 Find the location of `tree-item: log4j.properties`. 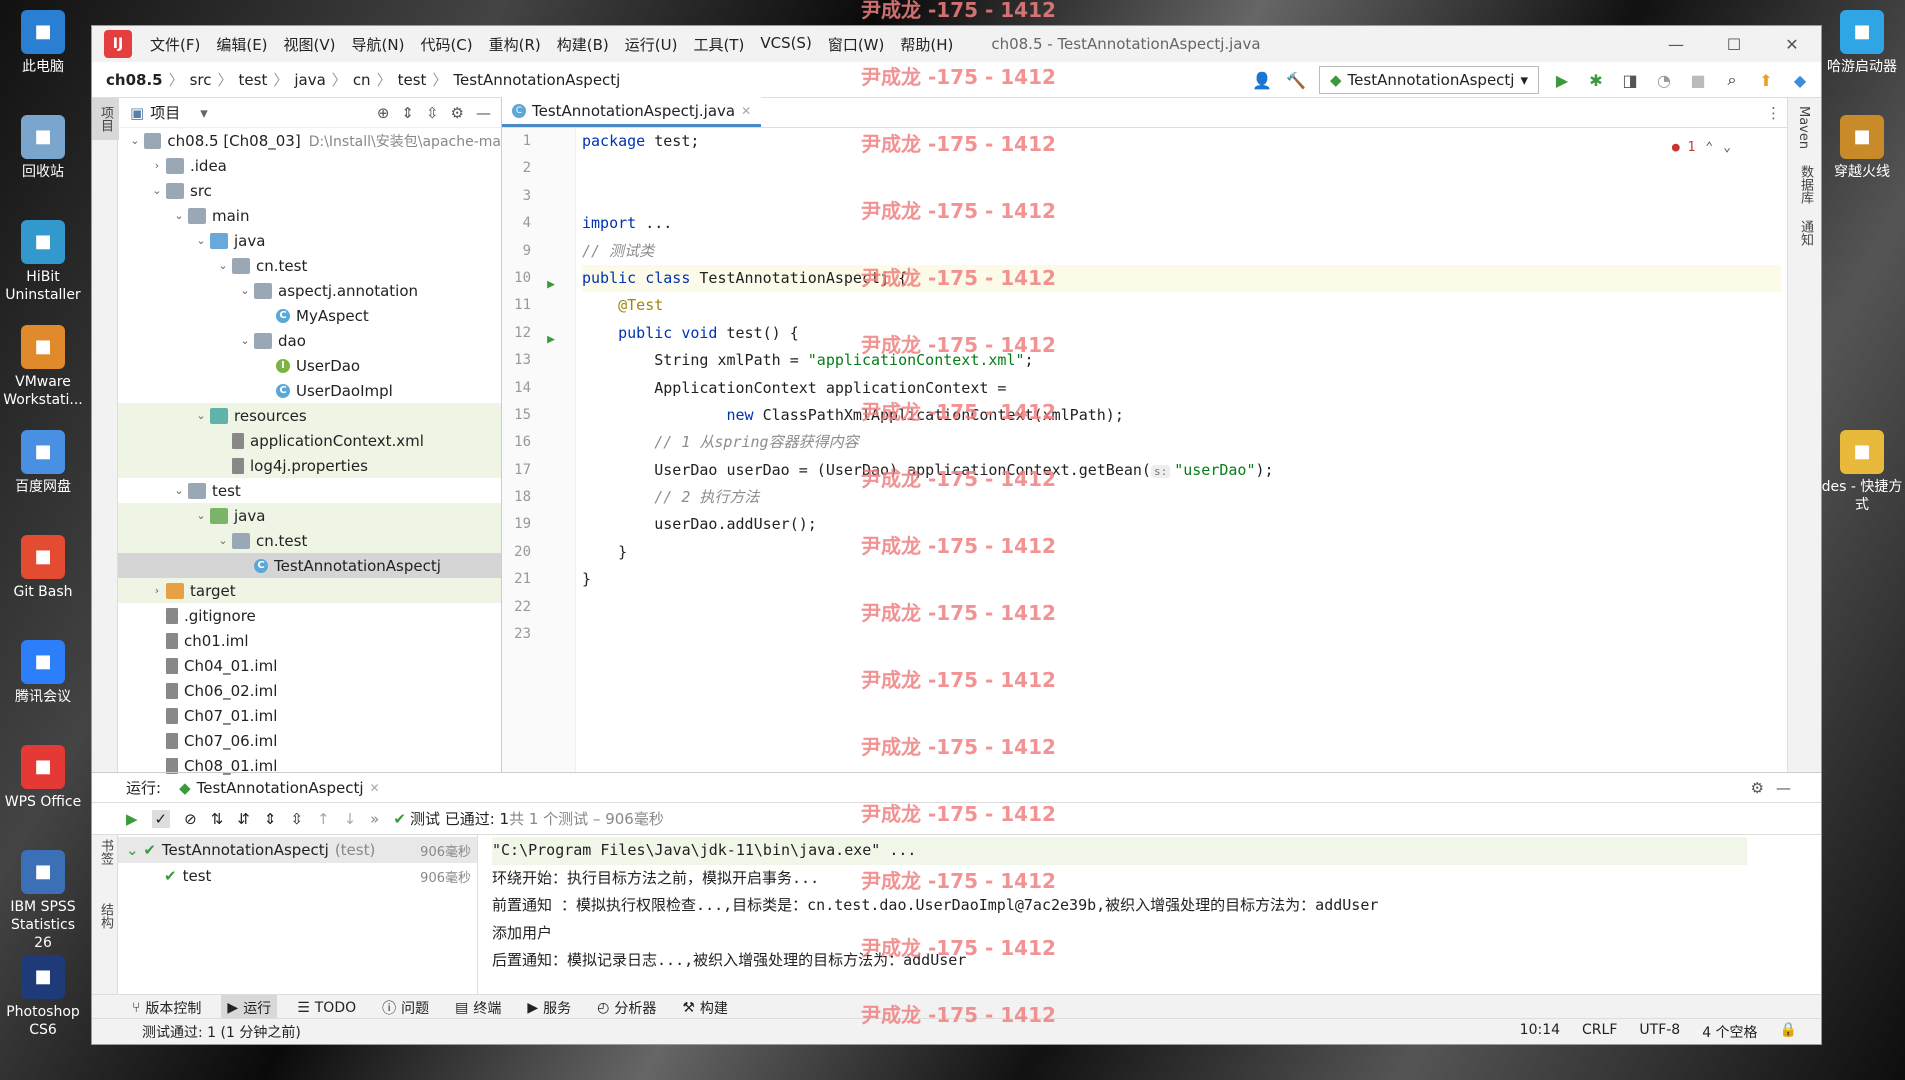

tree-item: log4j.properties is located at coordinates (309, 465).